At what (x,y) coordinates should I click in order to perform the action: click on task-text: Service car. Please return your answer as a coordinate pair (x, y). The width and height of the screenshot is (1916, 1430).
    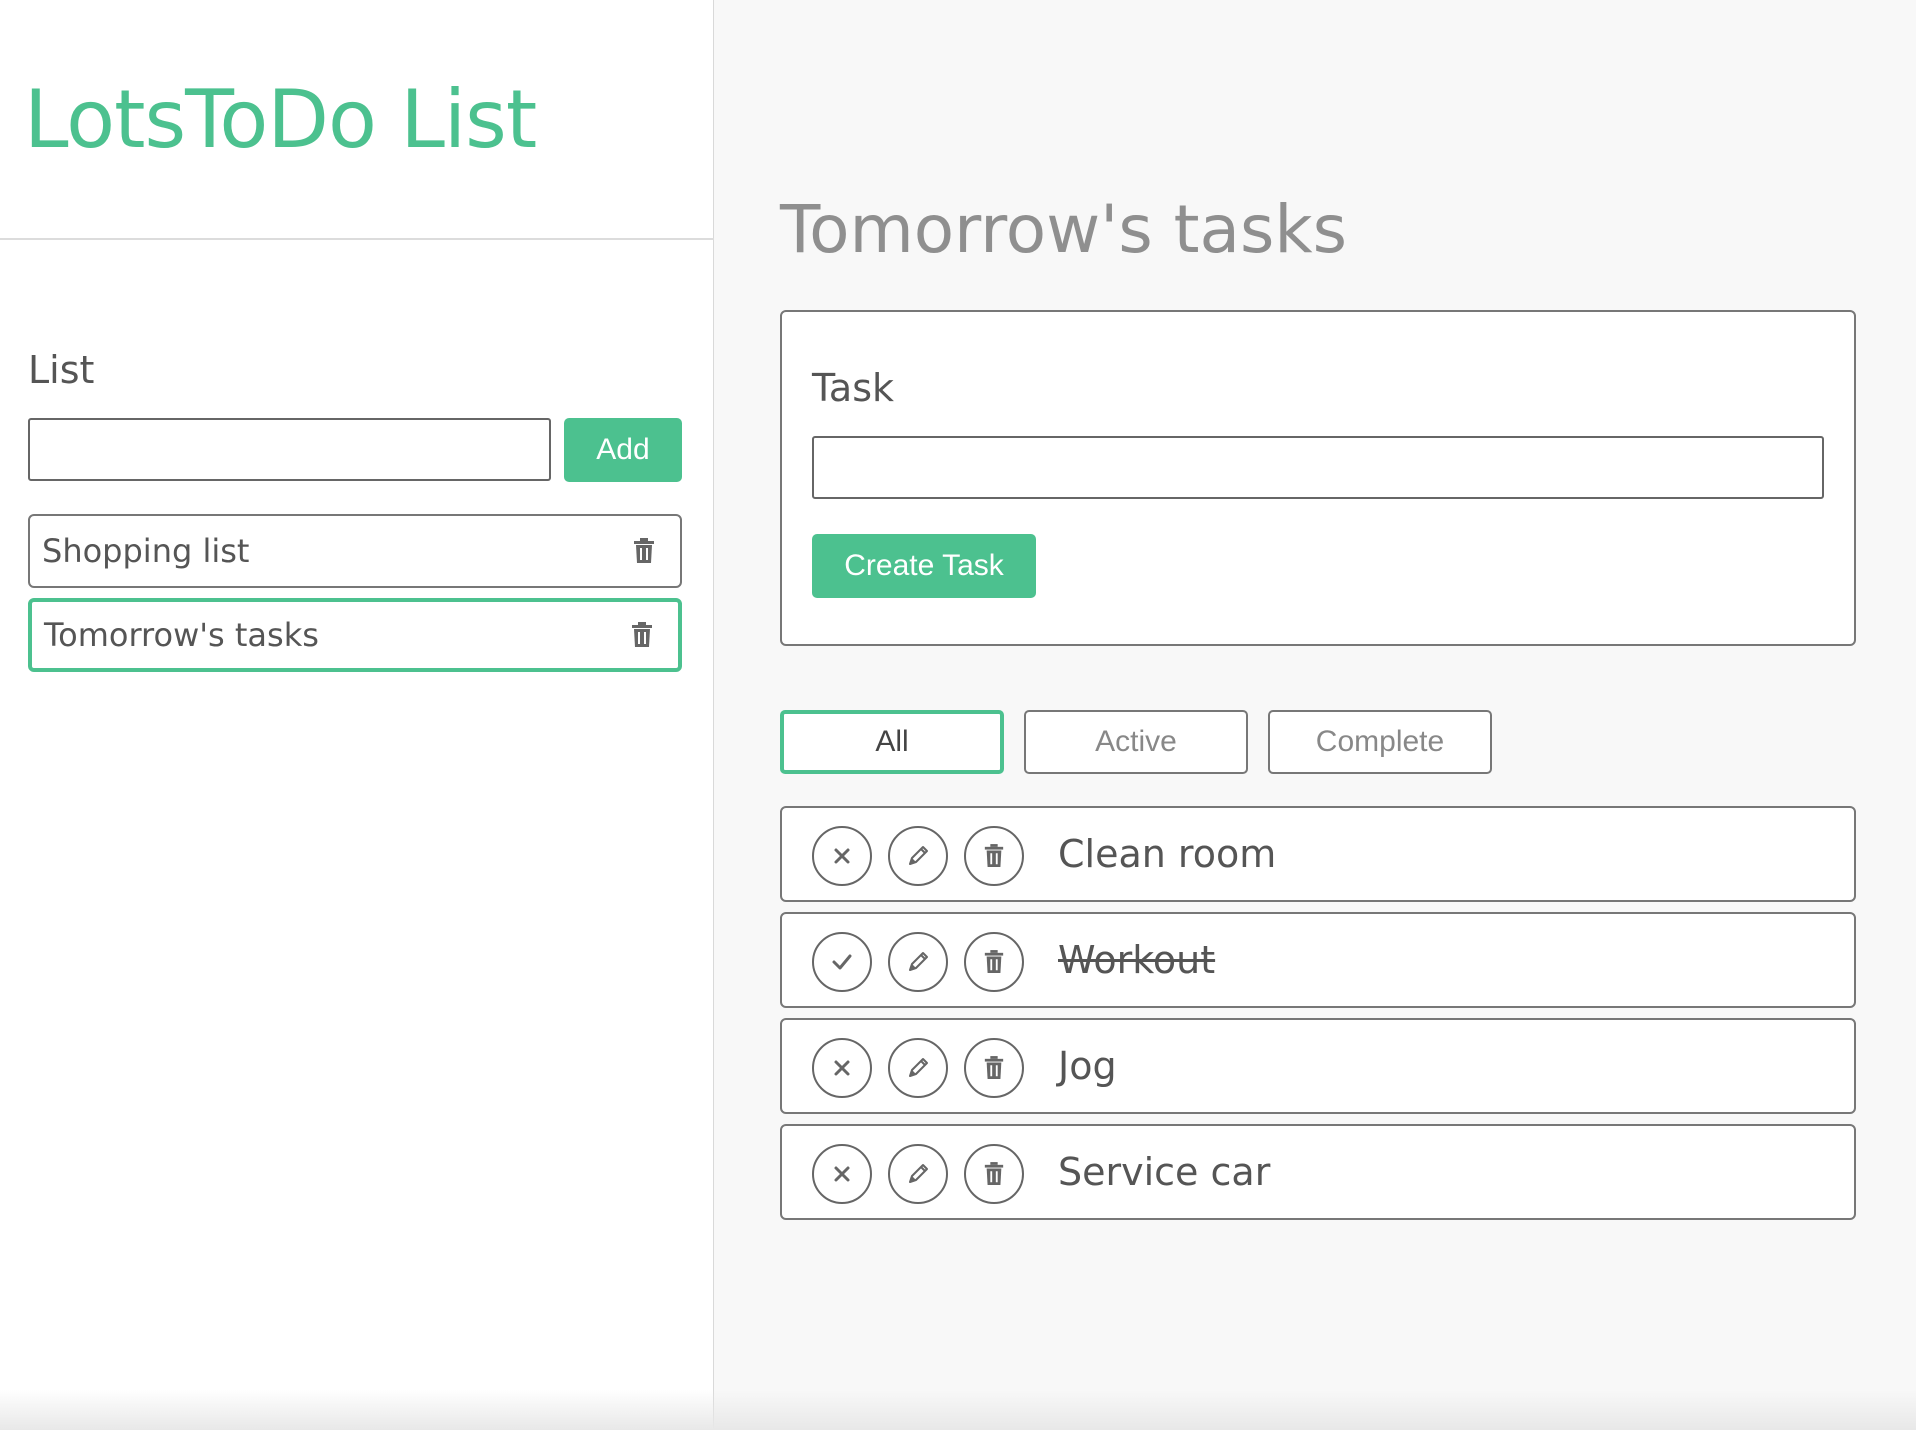
    Looking at the image, I should click on (1164, 1172).